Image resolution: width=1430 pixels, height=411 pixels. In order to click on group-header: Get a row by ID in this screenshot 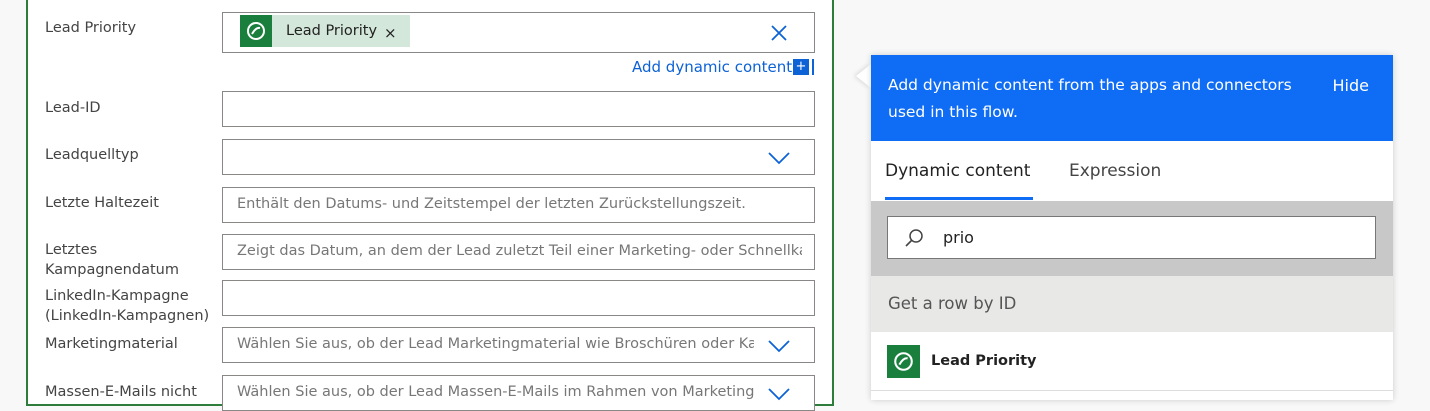, I will do `click(1132, 304)`.